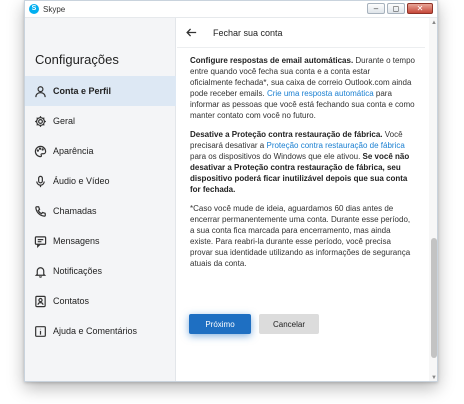 This screenshot has height=404, width=464. What do you see at coordinates (40, 271) in the screenshot?
I see `bell-icon` at bounding box center [40, 271].